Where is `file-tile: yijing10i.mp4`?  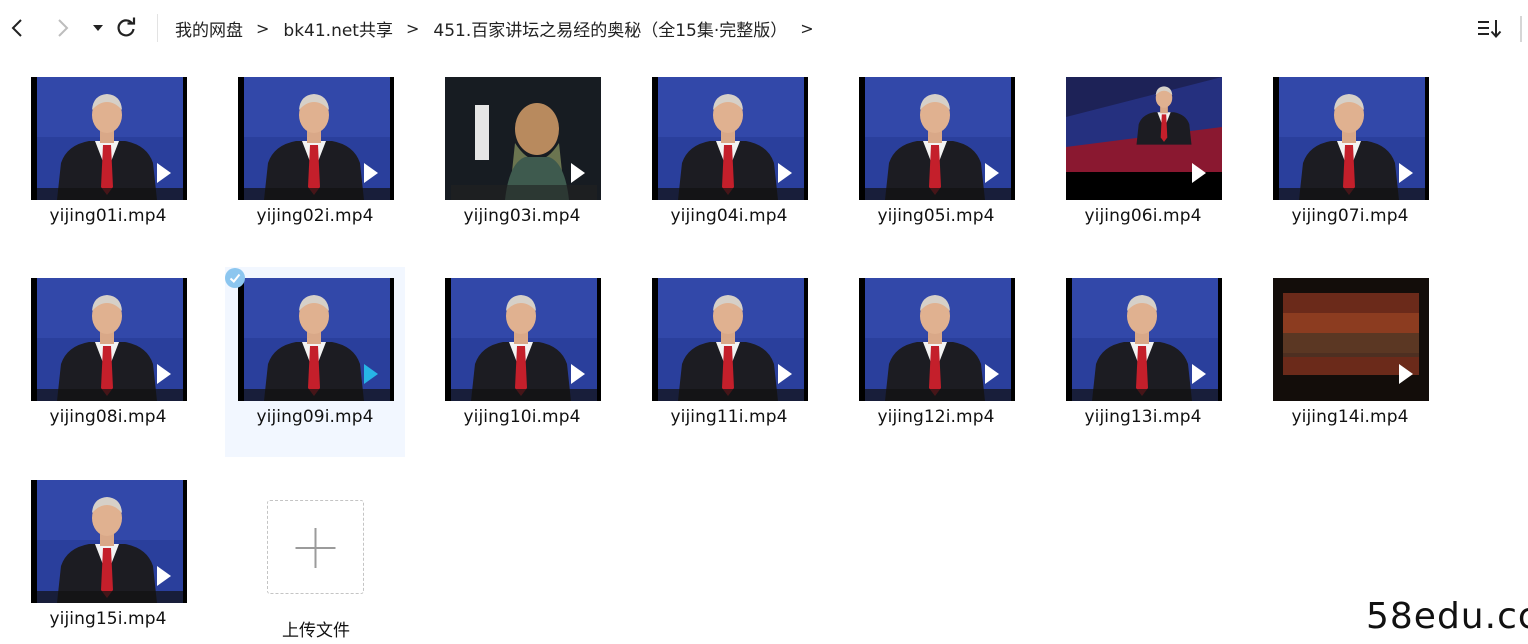
file-tile: yijing10i.mp4 is located at coordinates (522, 362).